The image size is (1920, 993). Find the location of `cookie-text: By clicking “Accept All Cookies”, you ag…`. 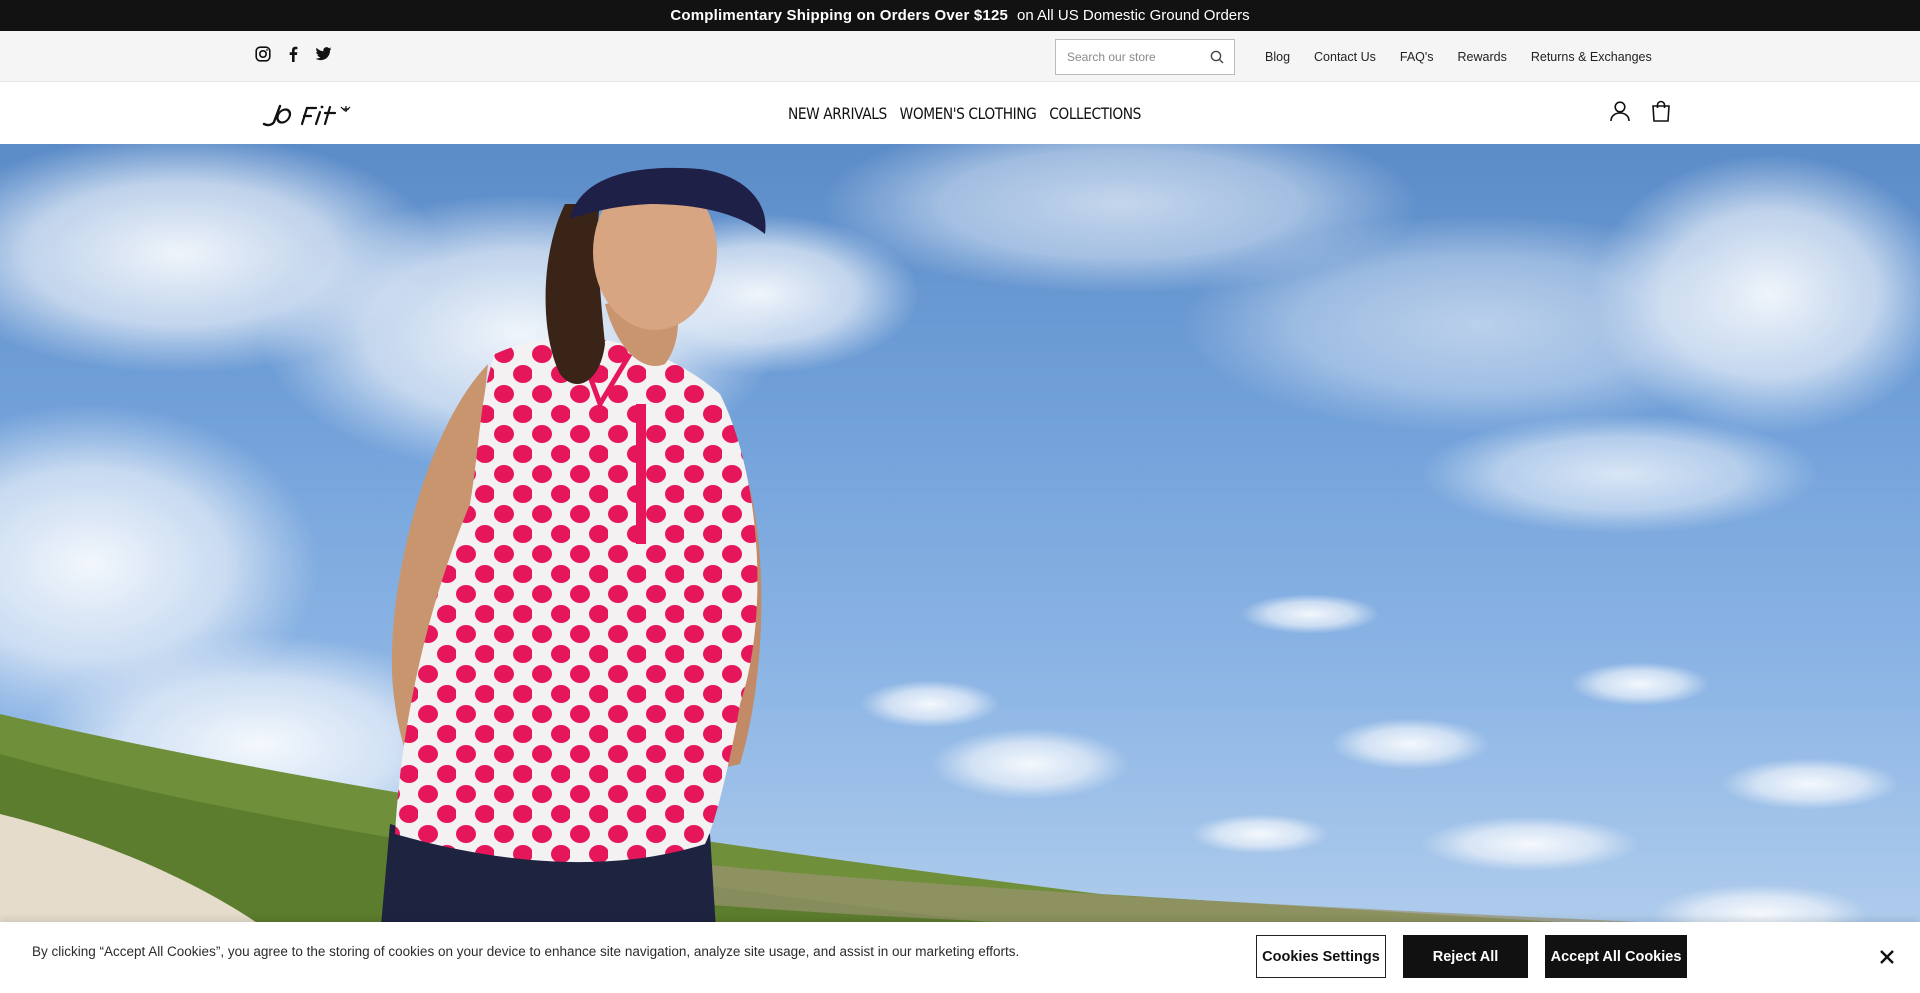

cookie-text: By clicking “Accept All Cookies”, you ag… is located at coordinates (526, 951).